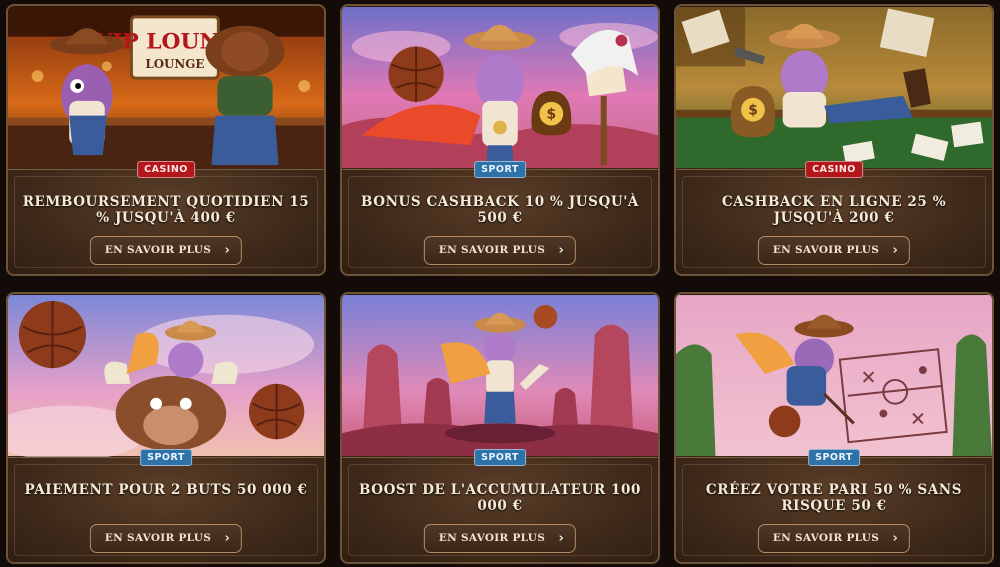 This screenshot has height=567, width=1000. I want to click on promo-art-bull-ride, so click(166, 375).